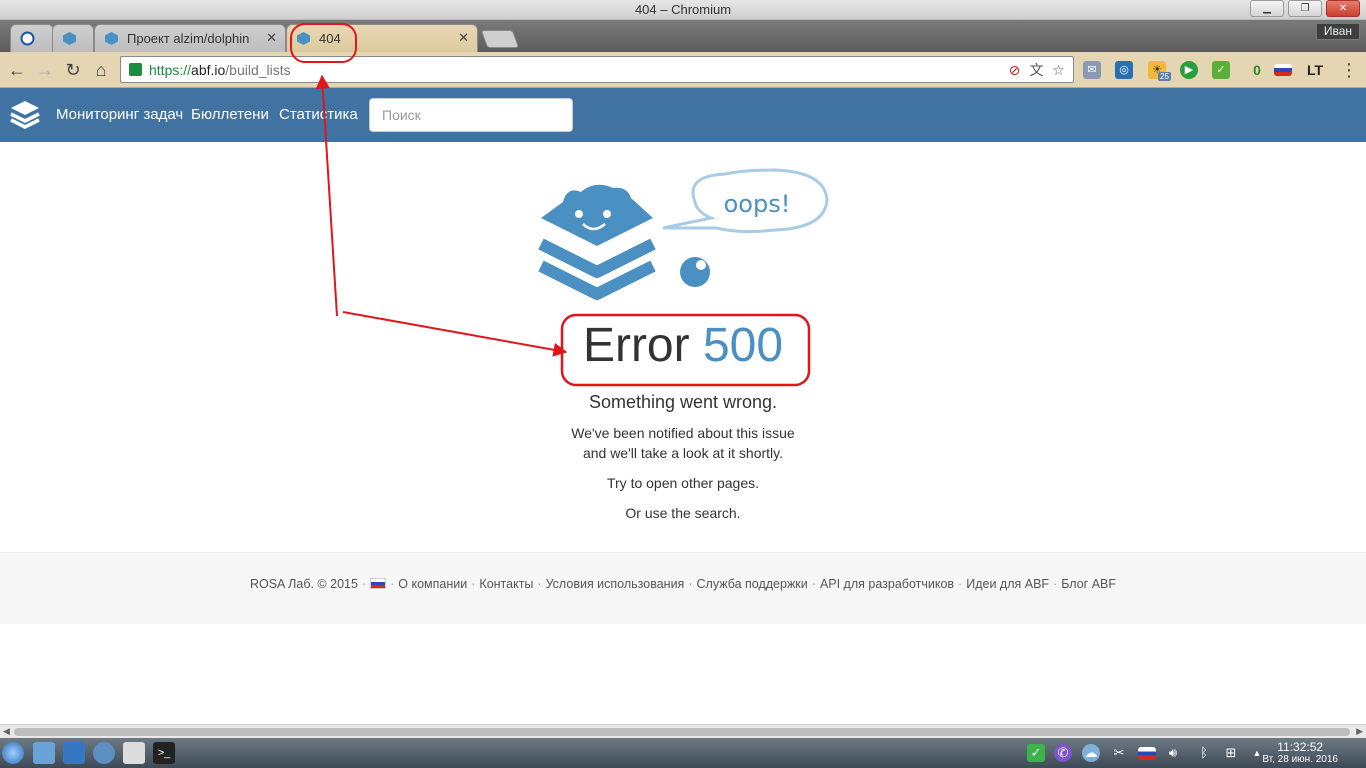  I want to click on taskbar-clock: 11:32:52 Вт, 28 июн. 2016, so click(1300, 752).